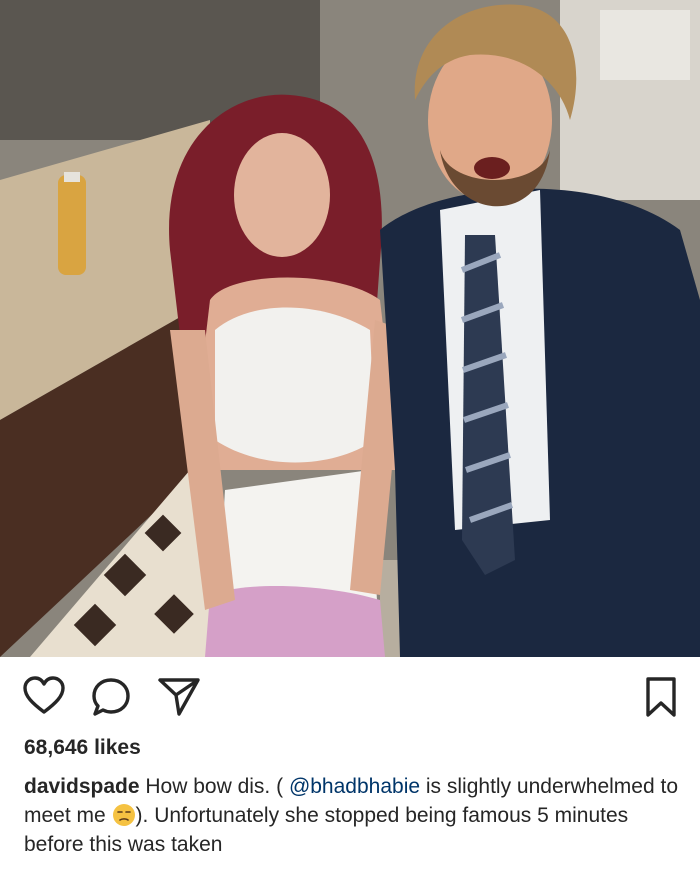  I want to click on paper-plane-icon, so click(179, 699).